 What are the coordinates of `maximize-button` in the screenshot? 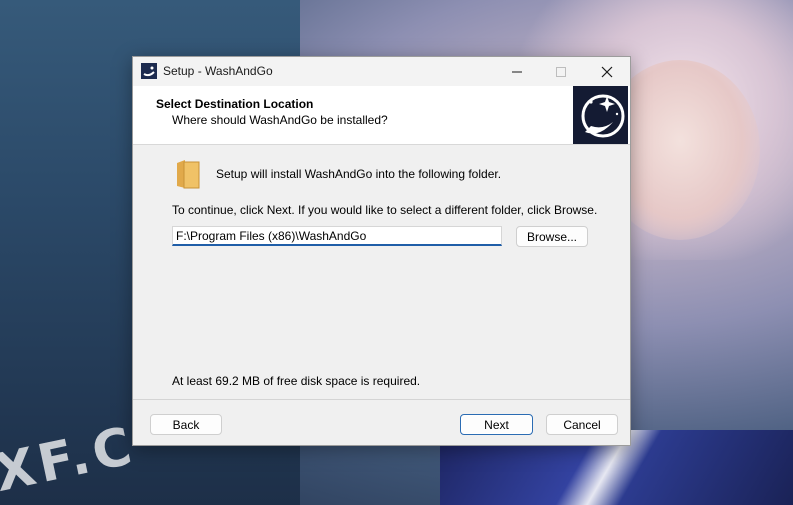 It's located at (561, 71).